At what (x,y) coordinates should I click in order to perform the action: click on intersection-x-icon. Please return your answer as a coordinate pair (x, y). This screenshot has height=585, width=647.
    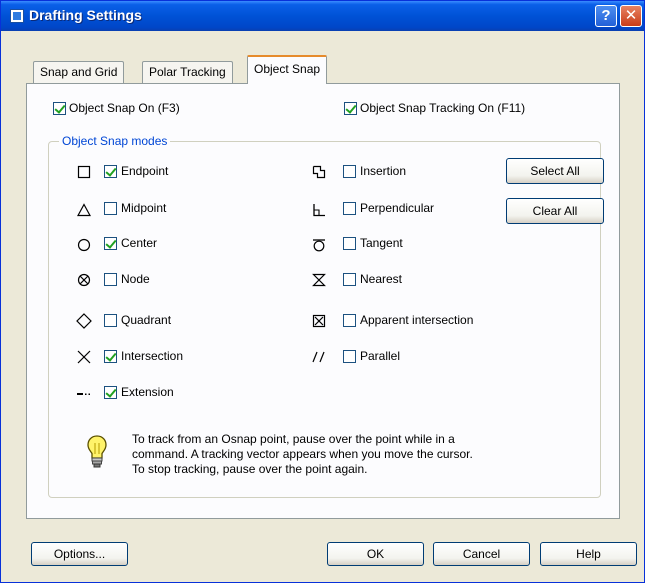
    Looking at the image, I should click on (84, 357).